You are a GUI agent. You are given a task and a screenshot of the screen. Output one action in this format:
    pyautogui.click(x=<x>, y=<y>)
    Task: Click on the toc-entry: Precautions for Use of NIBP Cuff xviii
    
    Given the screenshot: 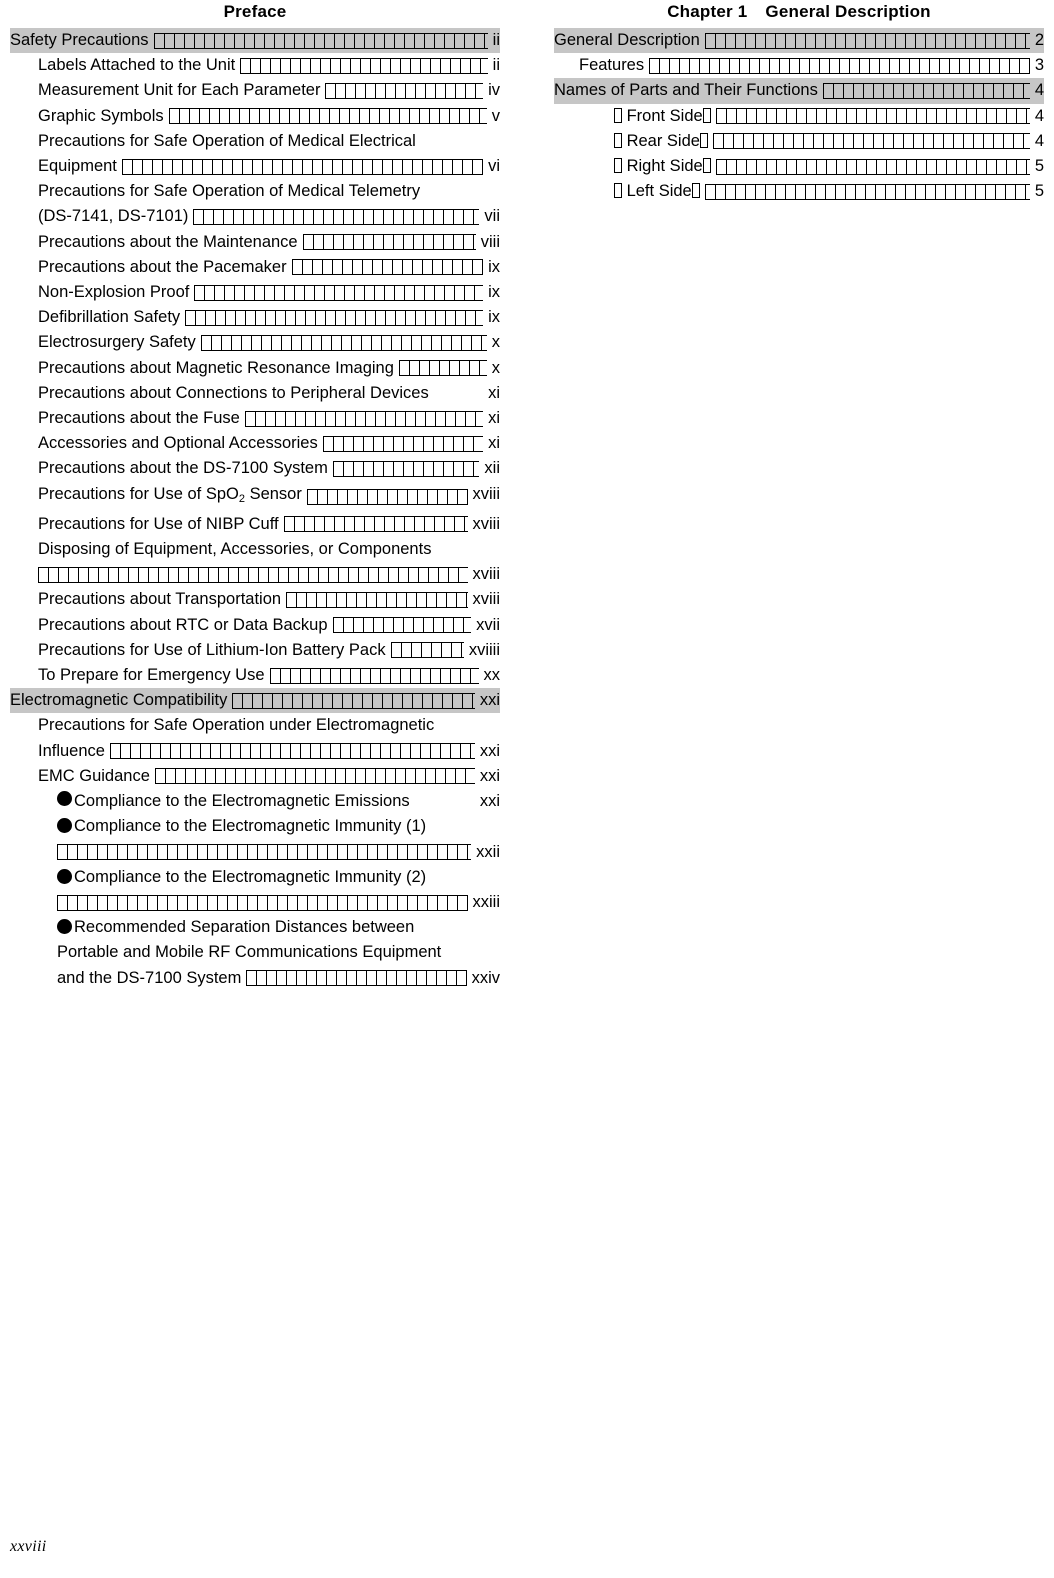 What is the action you would take?
    pyautogui.click(x=269, y=524)
    